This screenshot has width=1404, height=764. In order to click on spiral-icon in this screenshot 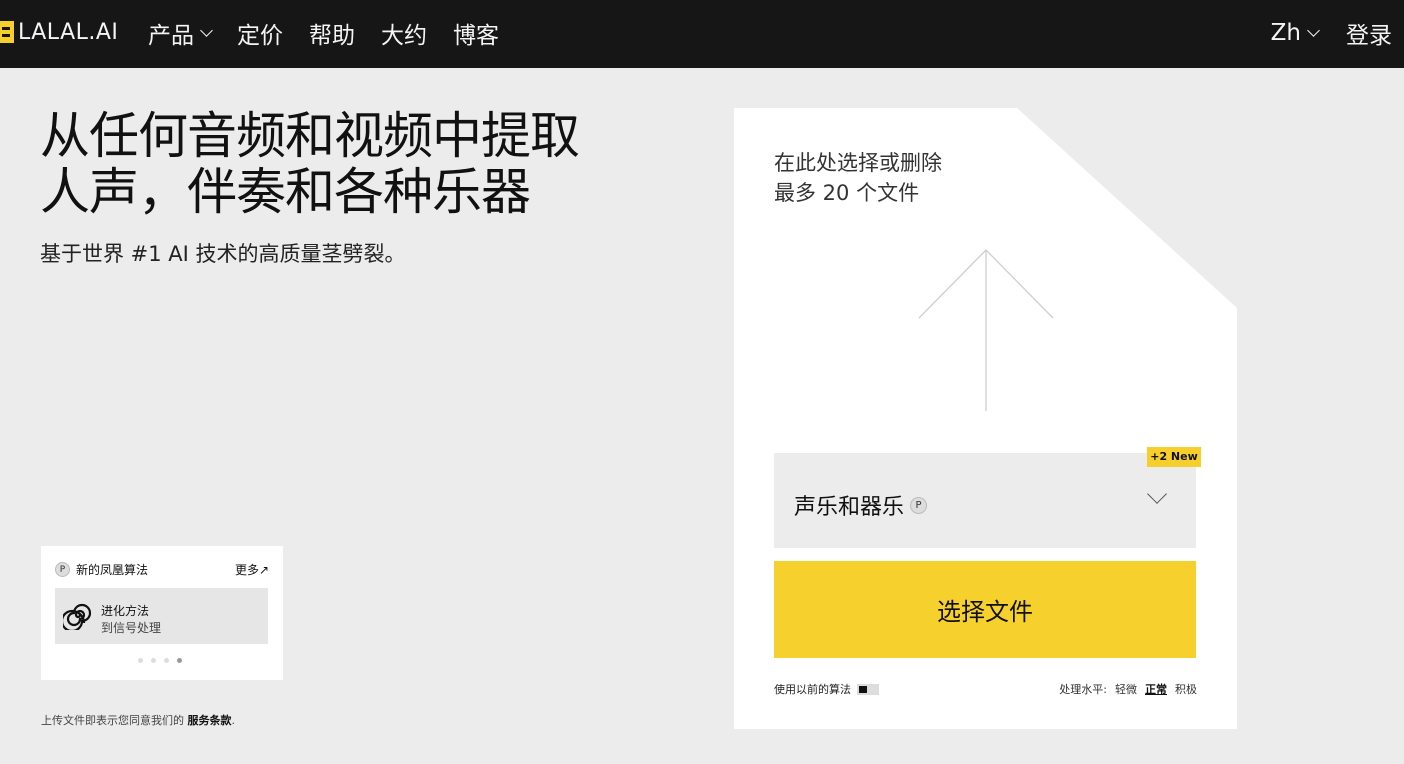, I will do `click(77, 616)`.